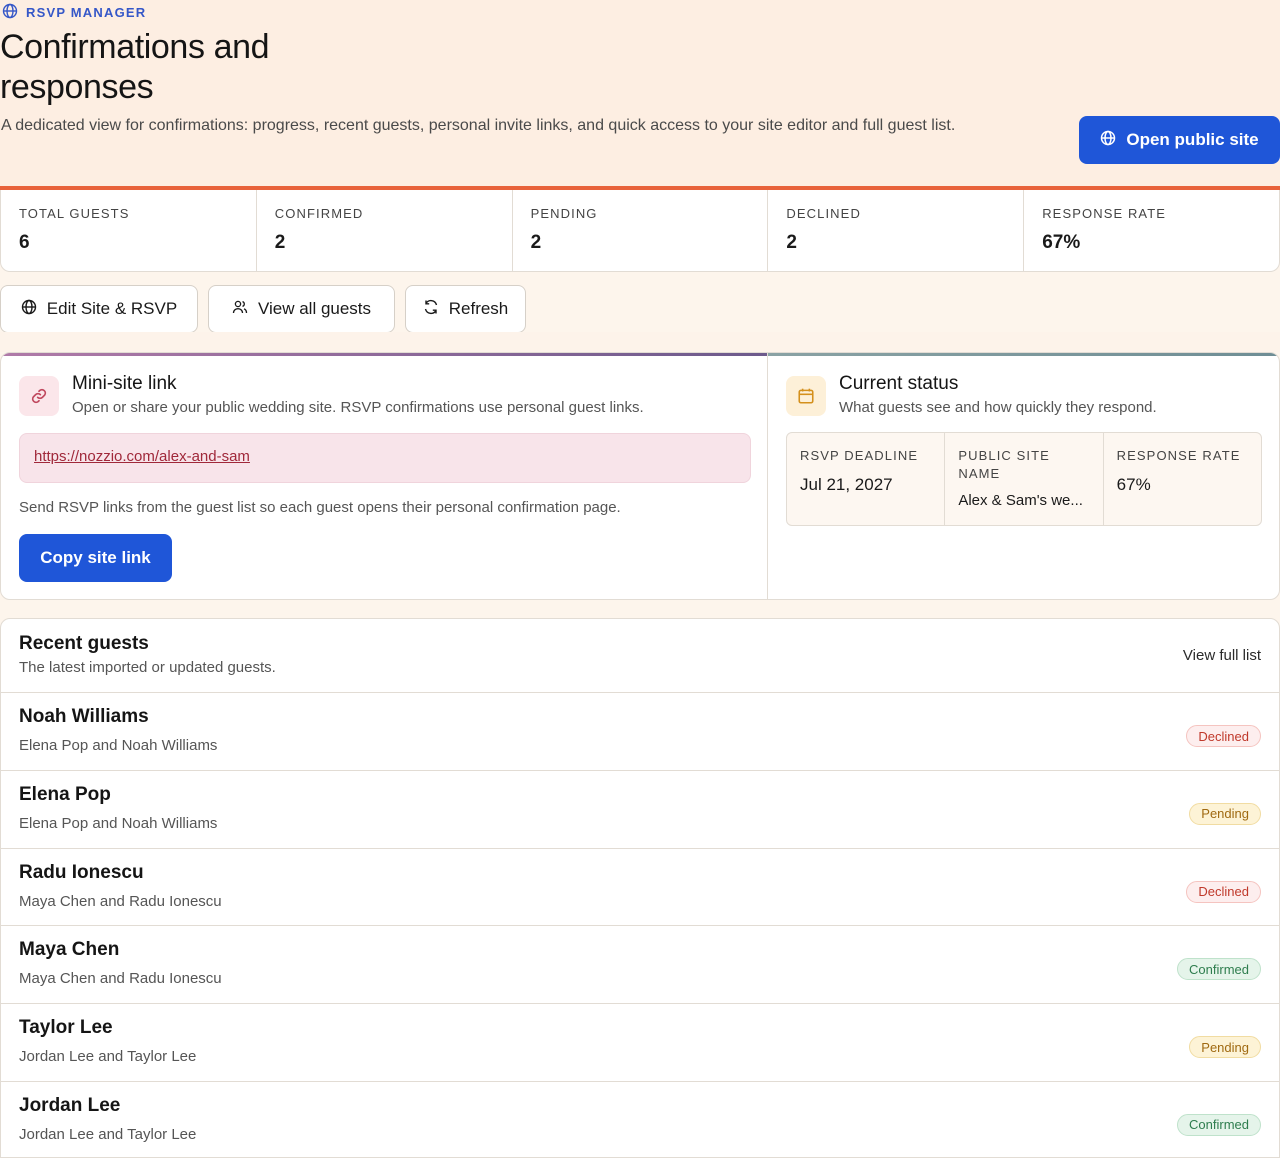 The image size is (1280, 1158). What do you see at coordinates (896, 230) in the screenshot?
I see `stat-declined: DECLINED 2` at bounding box center [896, 230].